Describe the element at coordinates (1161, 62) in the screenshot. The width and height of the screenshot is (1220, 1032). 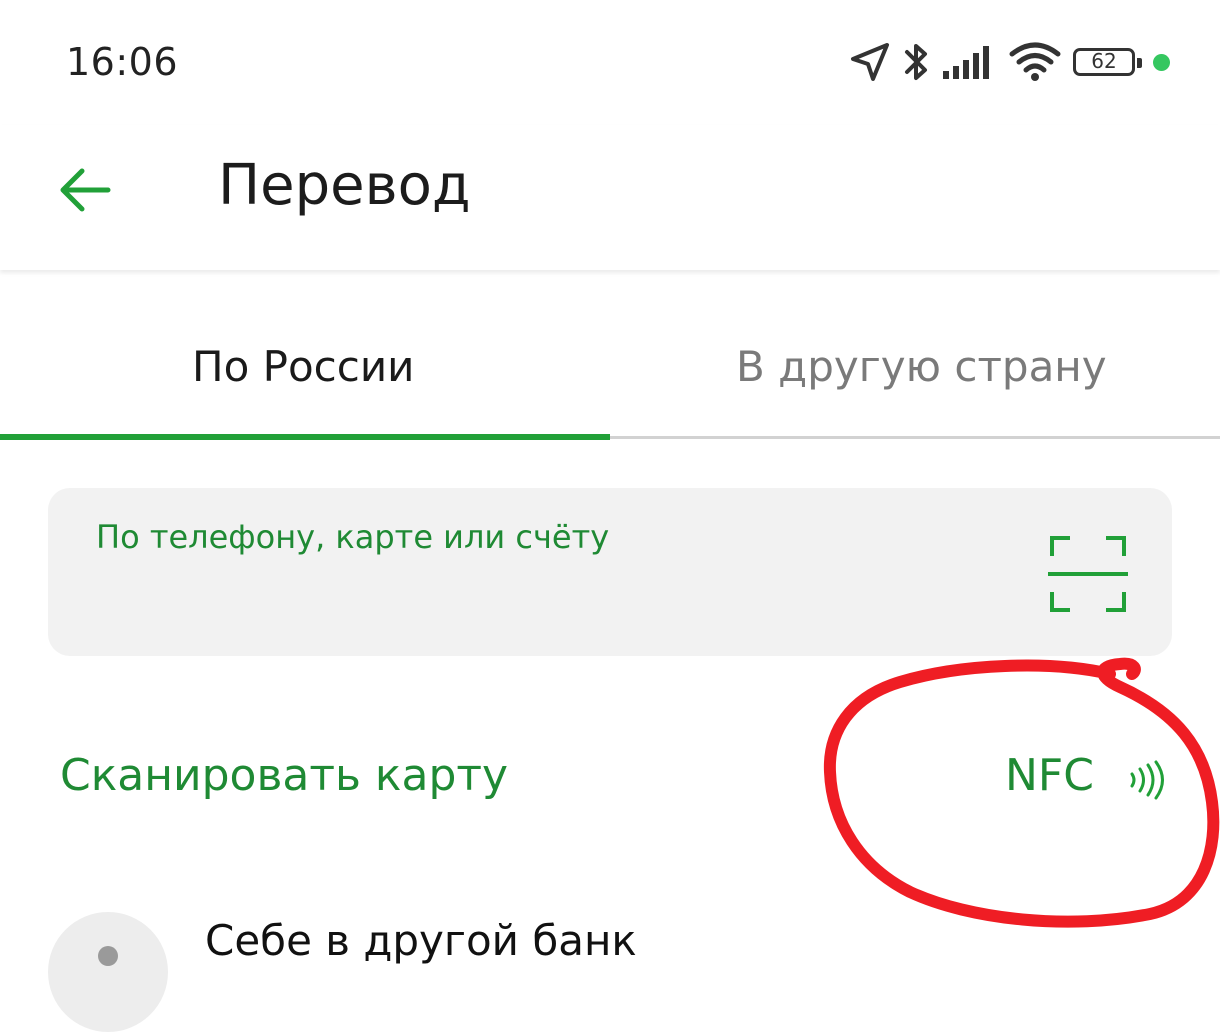
I see `recording-dot-icon` at that location.